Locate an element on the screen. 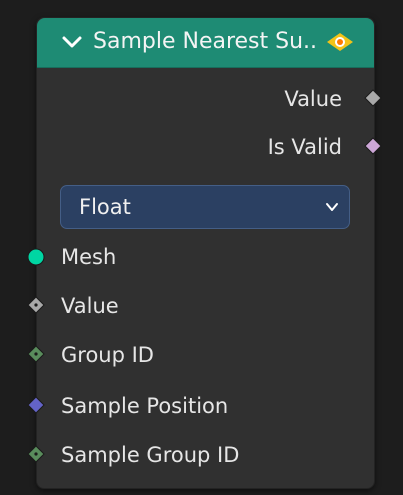  node-title: Sample Nearest Su.. is located at coordinates (205, 41).